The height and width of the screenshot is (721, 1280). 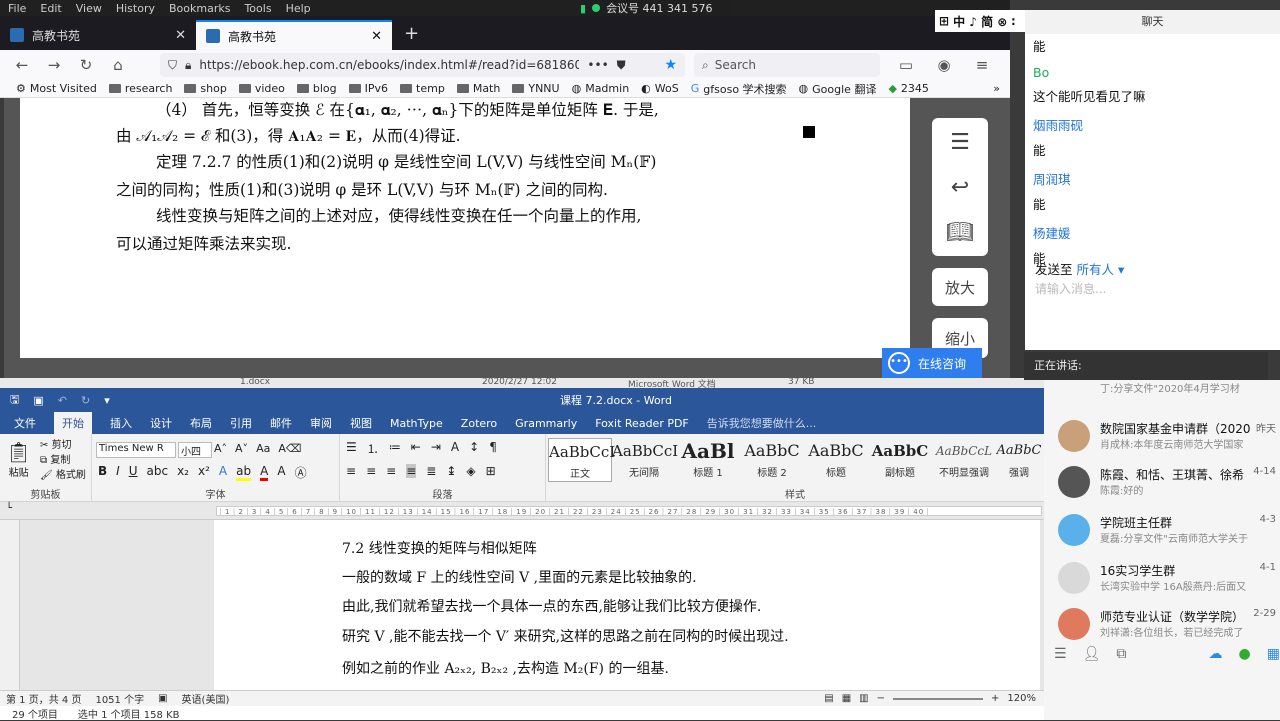 I want to click on bookmark-research: research, so click(x=140, y=88).